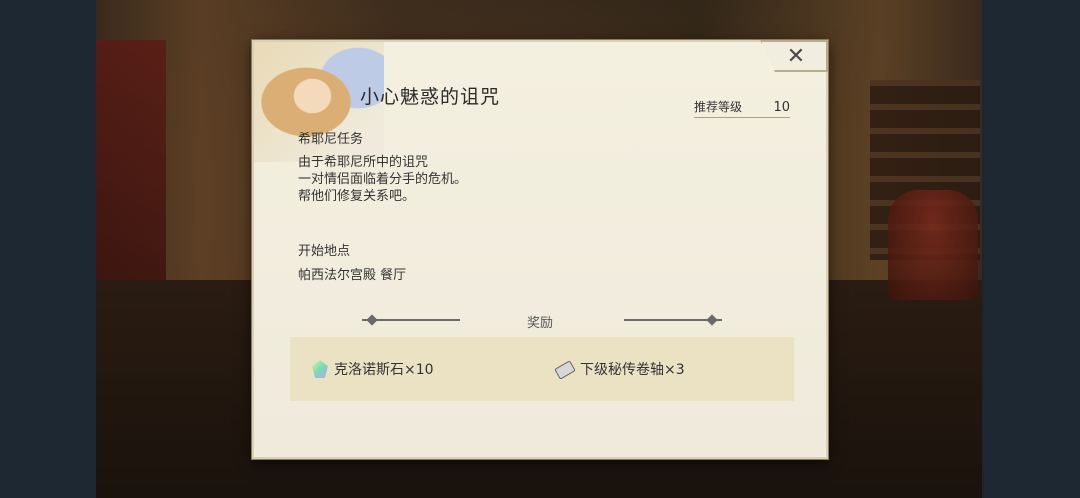  What do you see at coordinates (1032, 249) in the screenshot?
I see `right-side-panel` at bounding box center [1032, 249].